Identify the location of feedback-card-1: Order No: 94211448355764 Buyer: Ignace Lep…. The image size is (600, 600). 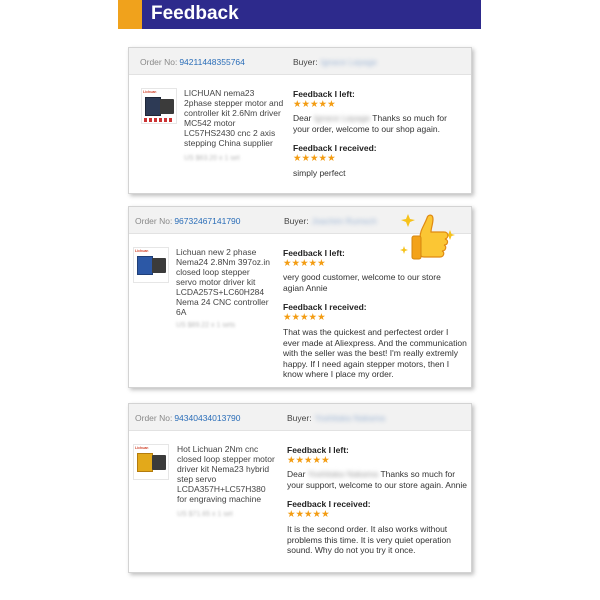
(300, 120).